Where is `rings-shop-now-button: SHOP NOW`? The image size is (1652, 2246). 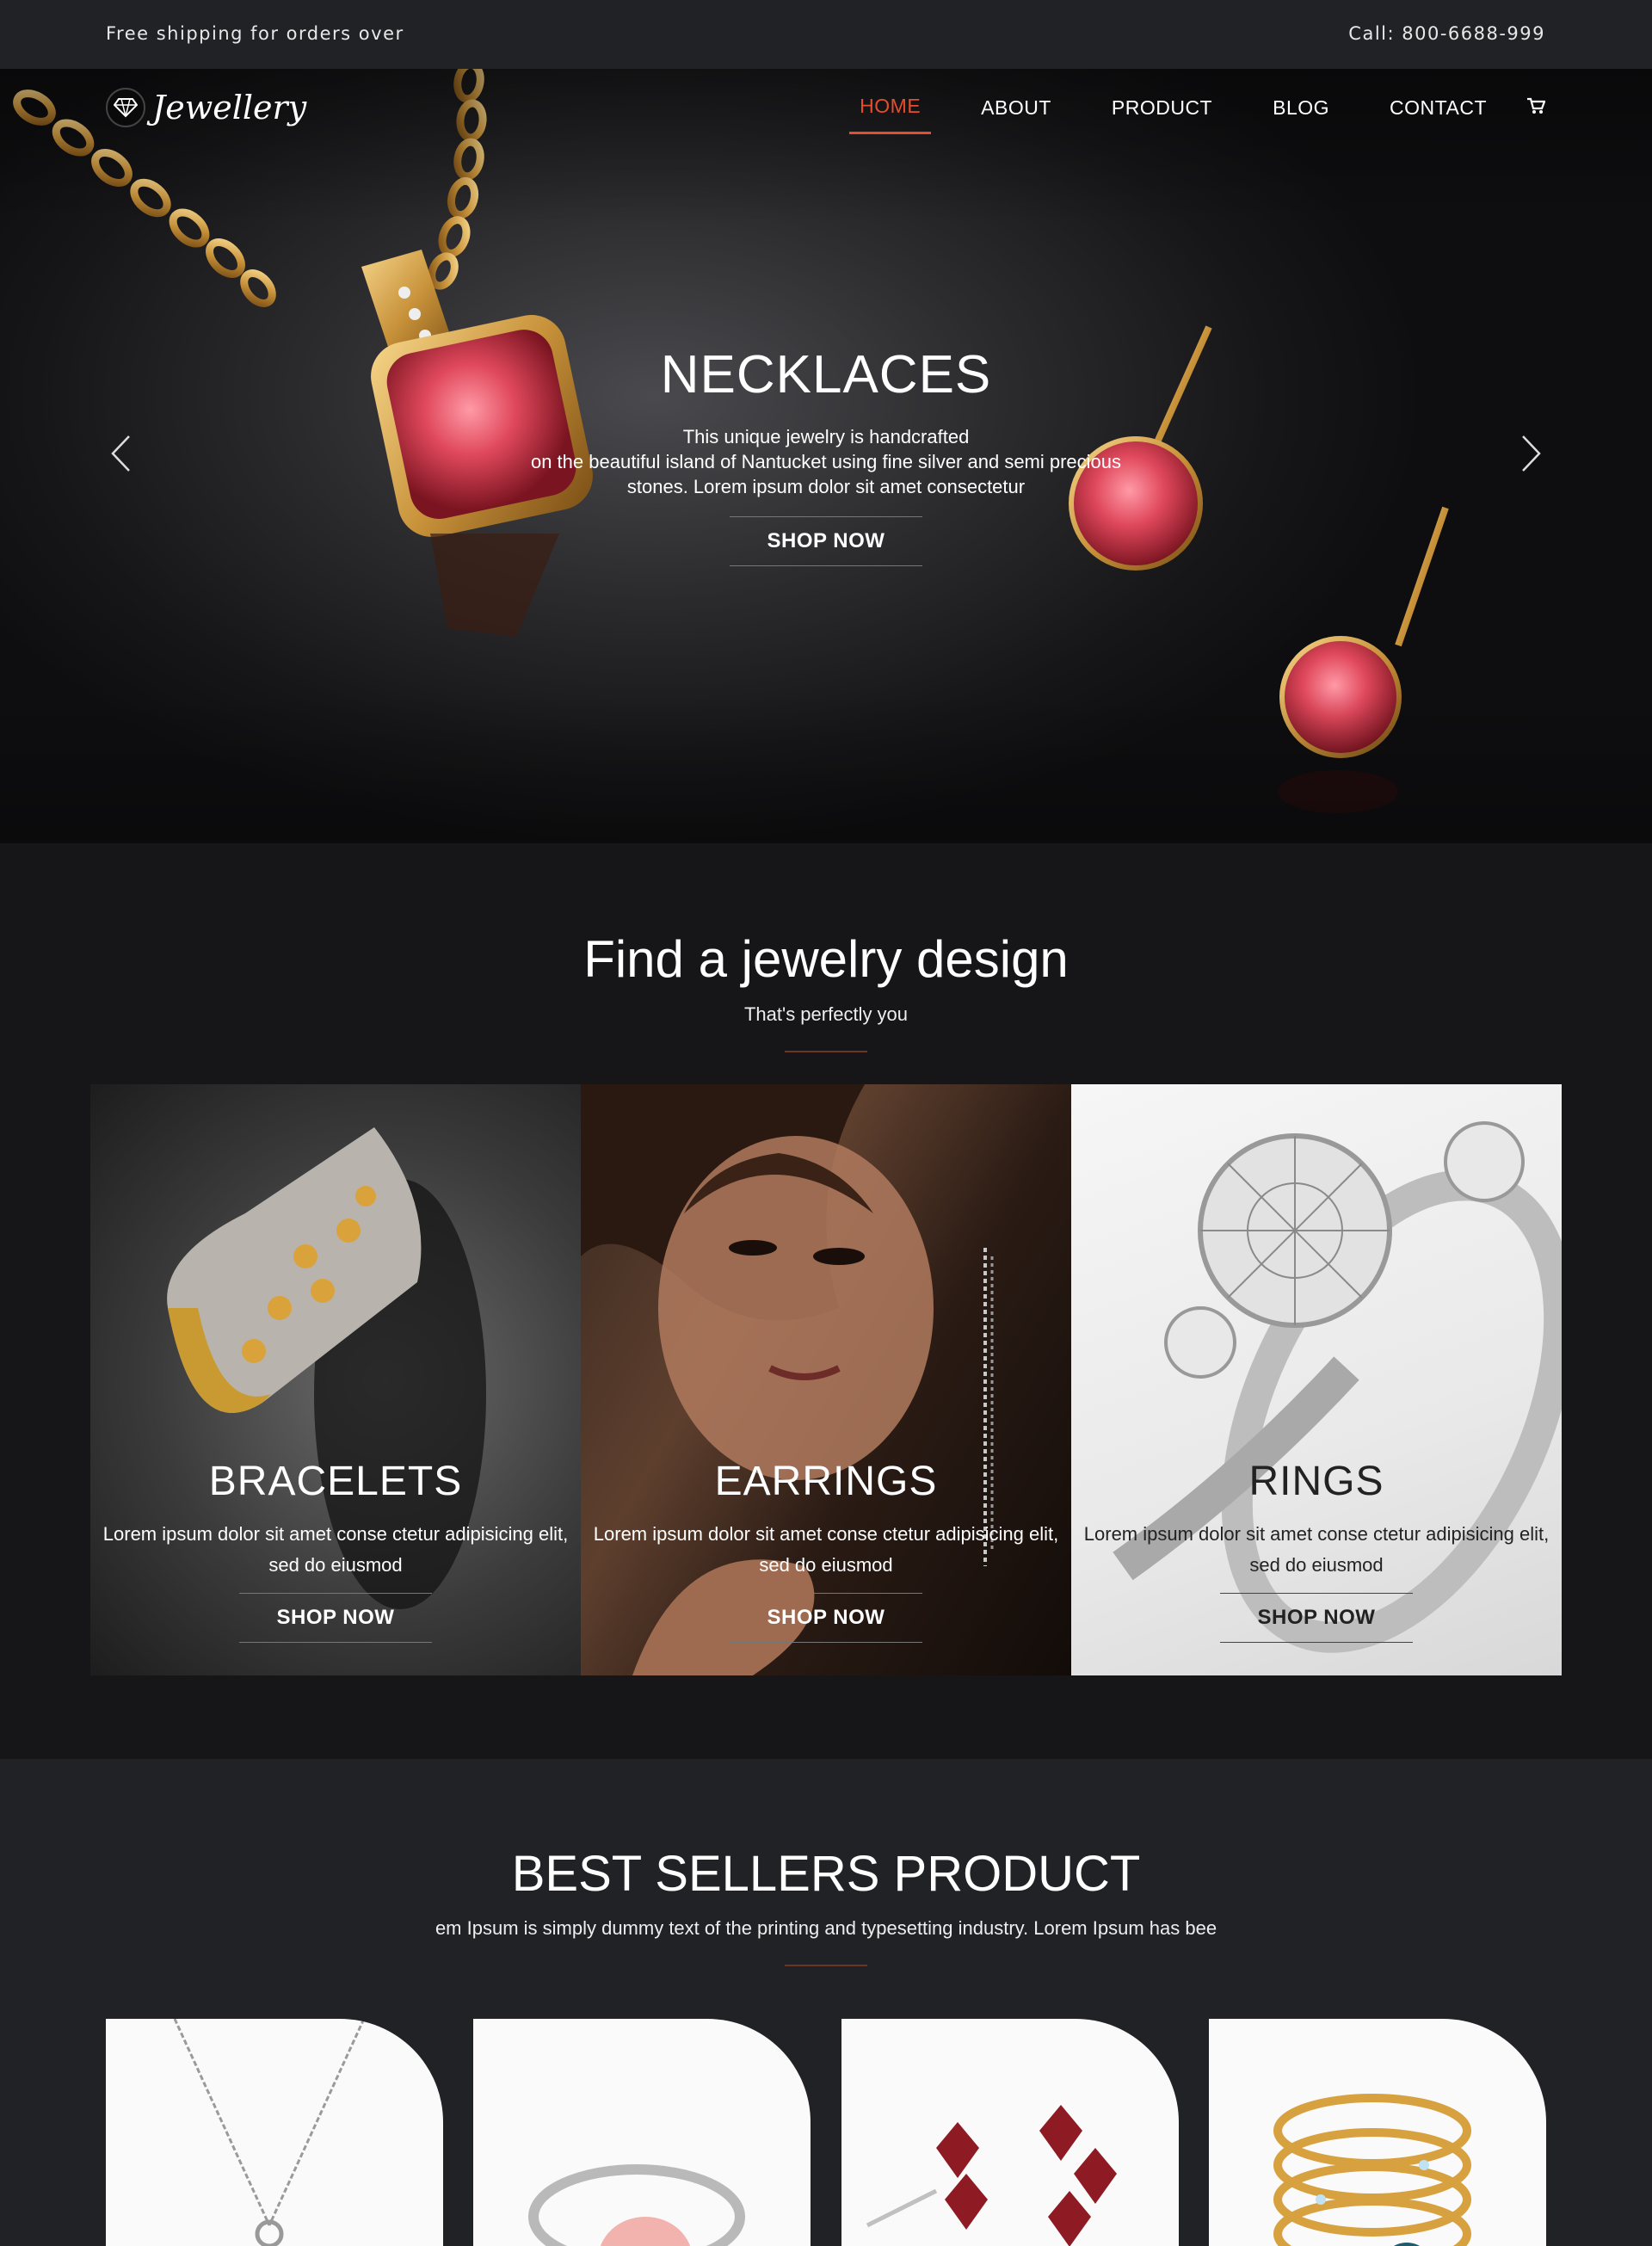 rings-shop-now-button: SHOP NOW is located at coordinates (1316, 1618).